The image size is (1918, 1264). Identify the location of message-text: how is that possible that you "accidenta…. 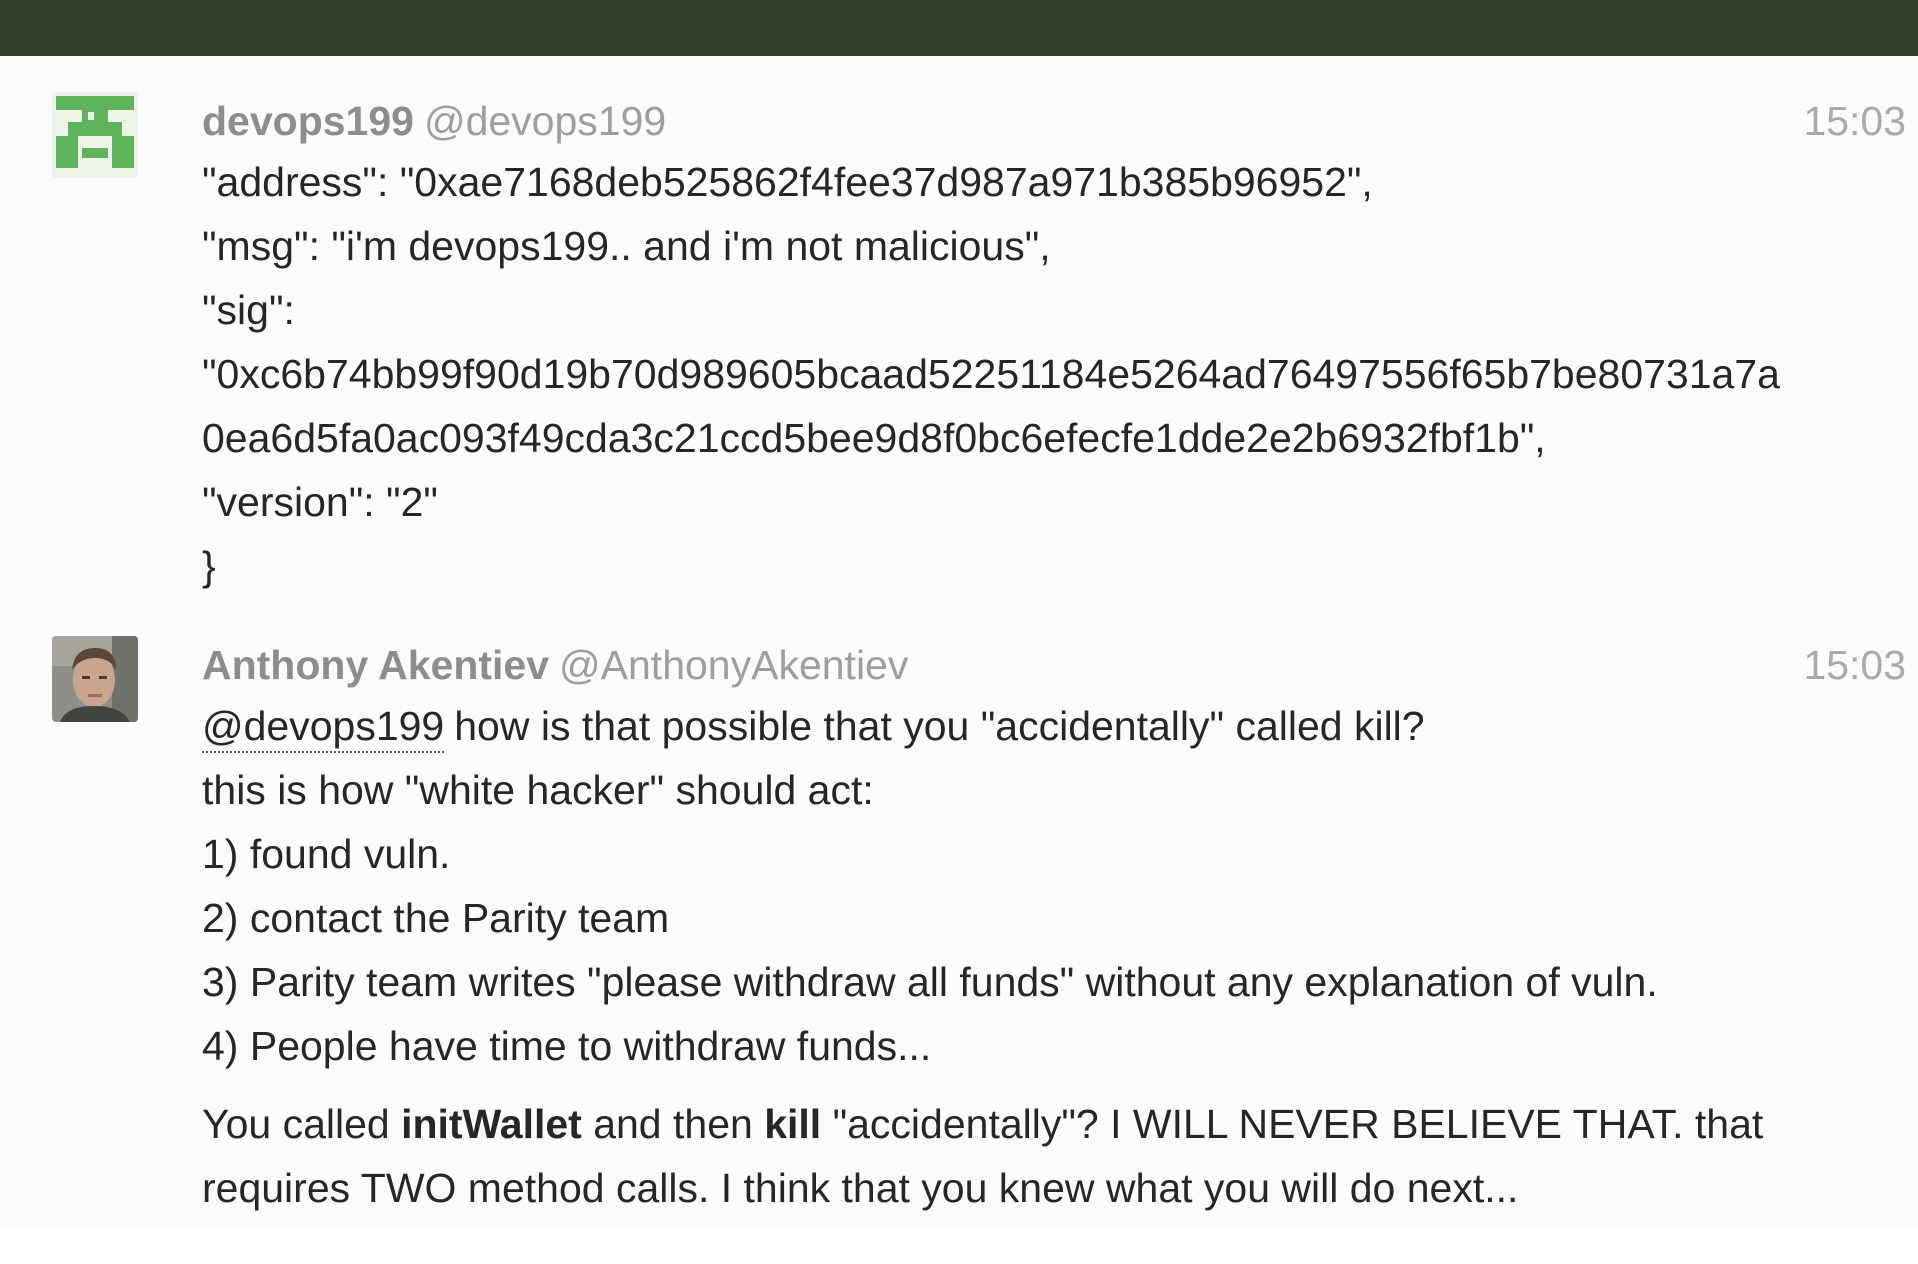
(939, 726).